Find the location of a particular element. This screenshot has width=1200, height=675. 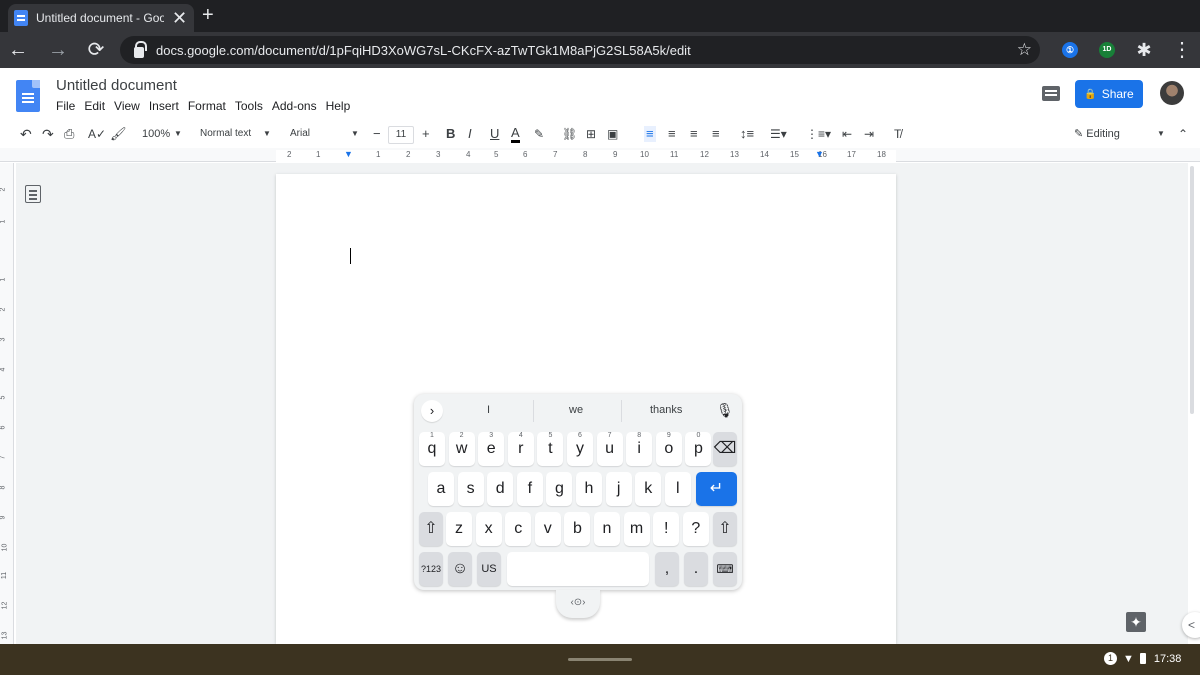

suggestion-3: thanks is located at coordinates (666, 410).